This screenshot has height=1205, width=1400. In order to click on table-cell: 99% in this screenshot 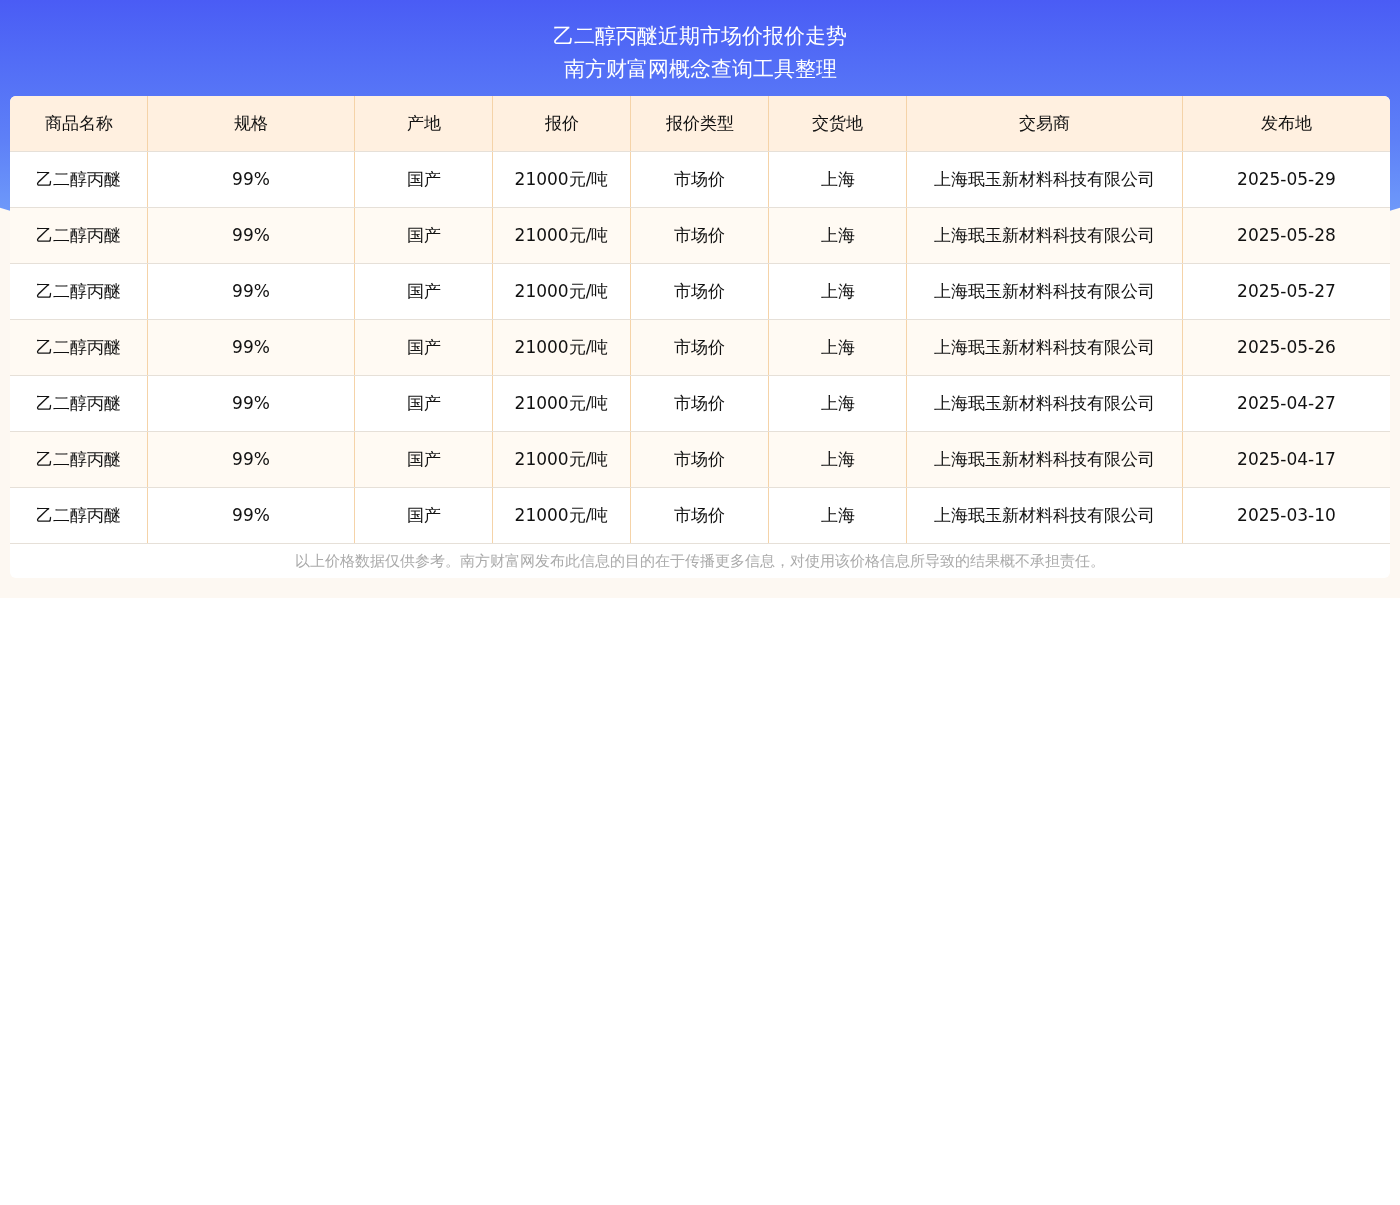, I will do `click(250, 515)`.